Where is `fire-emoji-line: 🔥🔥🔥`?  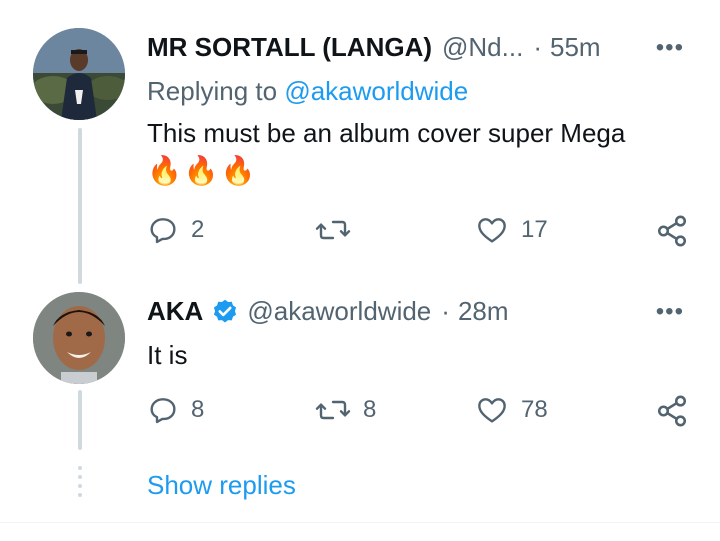 fire-emoji-line: 🔥🔥🔥 is located at coordinates (202, 170).